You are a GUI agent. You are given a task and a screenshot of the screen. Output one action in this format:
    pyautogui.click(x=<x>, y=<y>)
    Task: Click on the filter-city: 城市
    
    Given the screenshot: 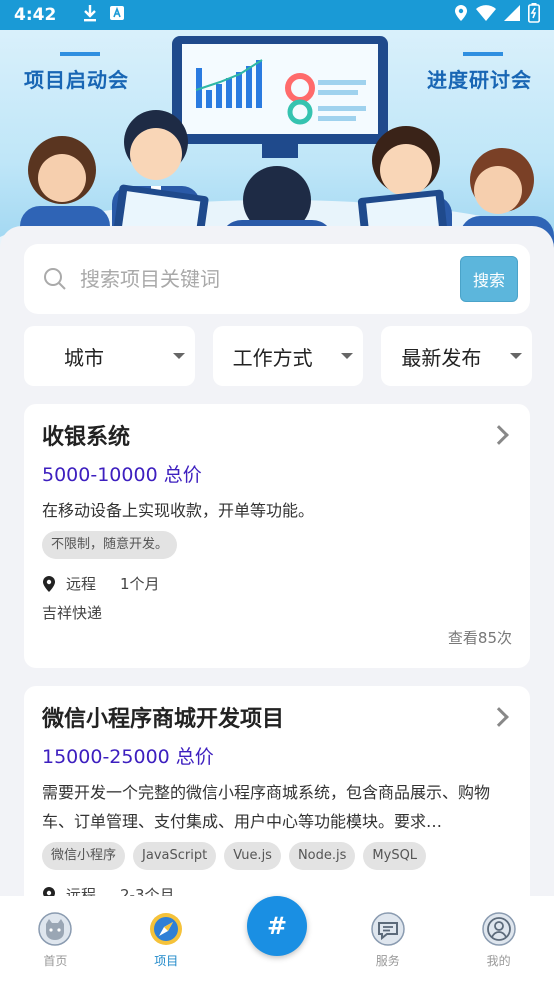 What is the action you would take?
    pyautogui.click(x=109, y=356)
    